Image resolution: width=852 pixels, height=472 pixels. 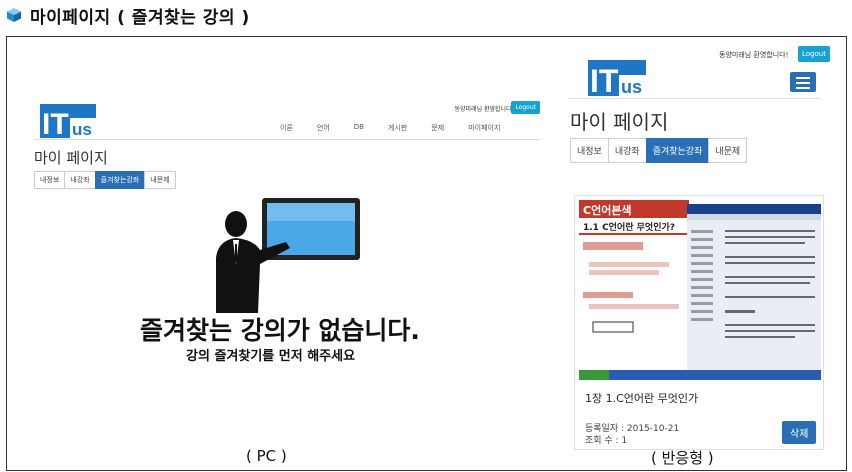 I want to click on nav-item-board: 게시판, so click(x=397, y=128).